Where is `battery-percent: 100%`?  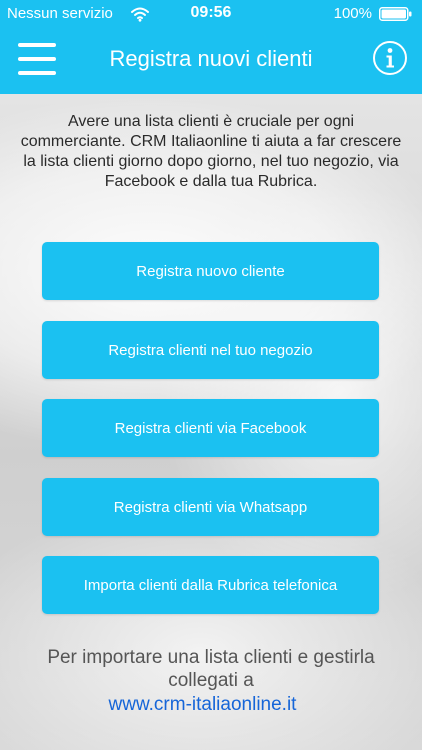 battery-percent: 100% is located at coordinates (352, 13).